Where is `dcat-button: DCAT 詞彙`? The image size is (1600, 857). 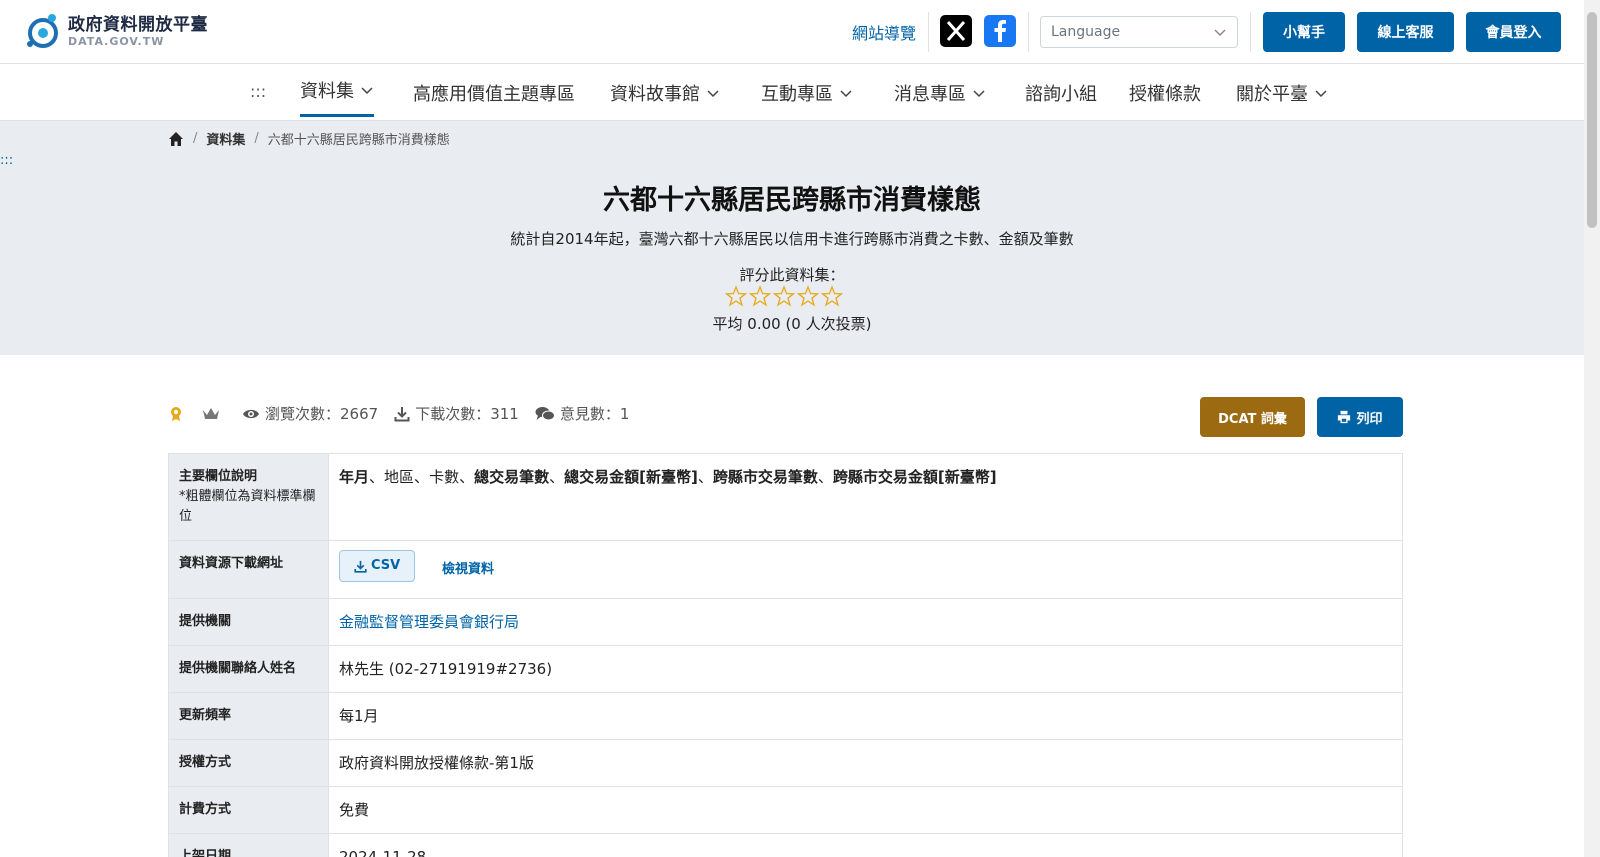 dcat-button: DCAT 詞彙 is located at coordinates (1252, 417).